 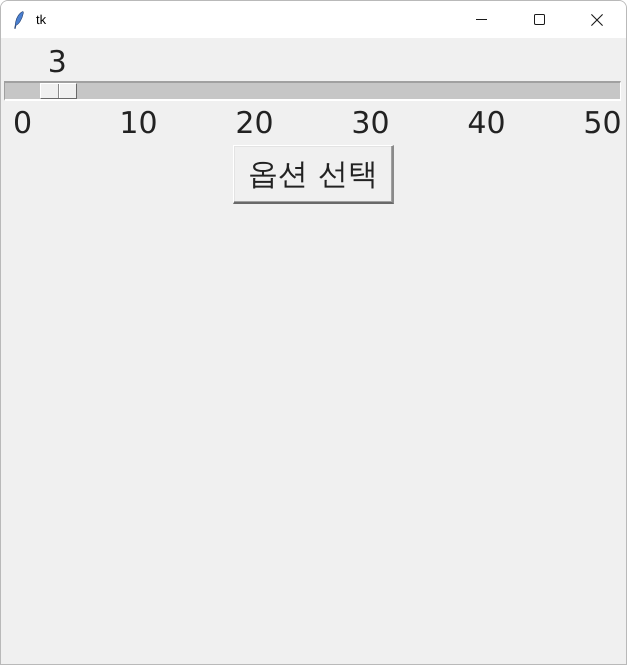 What do you see at coordinates (481, 19) in the screenshot?
I see `minimize-icon` at bounding box center [481, 19].